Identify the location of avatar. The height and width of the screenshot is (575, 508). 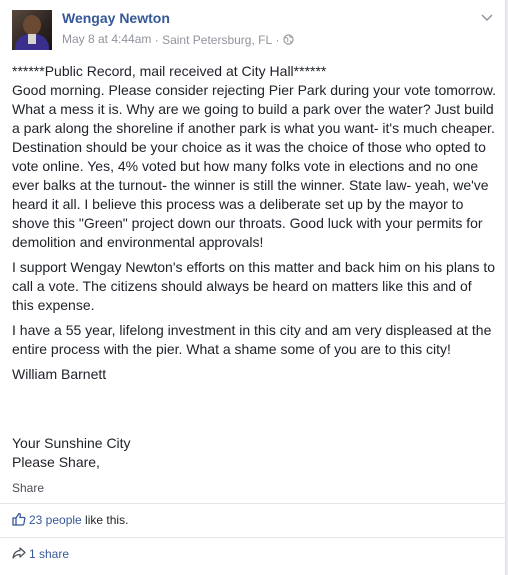
(32, 30).